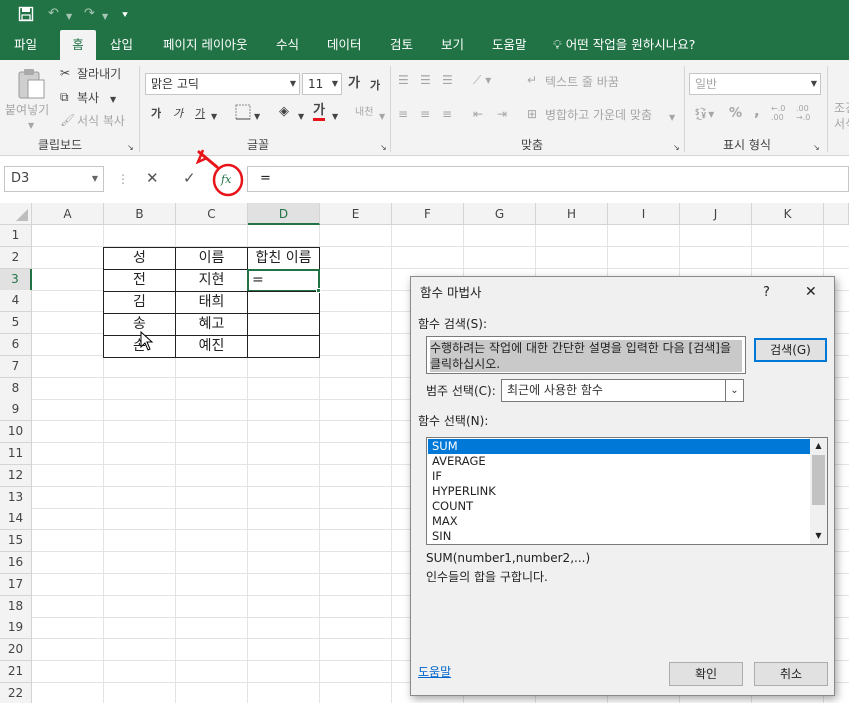 This screenshot has width=849, height=703. Describe the element at coordinates (735, 114) in the screenshot. I see `percent-button: %` at that location.